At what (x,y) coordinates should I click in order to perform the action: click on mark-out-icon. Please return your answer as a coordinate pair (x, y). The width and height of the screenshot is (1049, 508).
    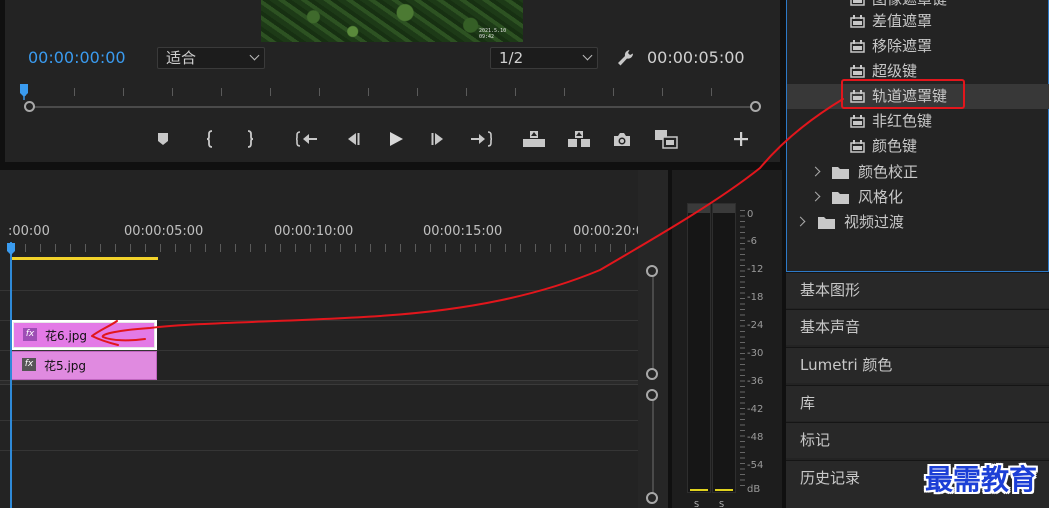
    Looking at the image, I should click on (250, 139).